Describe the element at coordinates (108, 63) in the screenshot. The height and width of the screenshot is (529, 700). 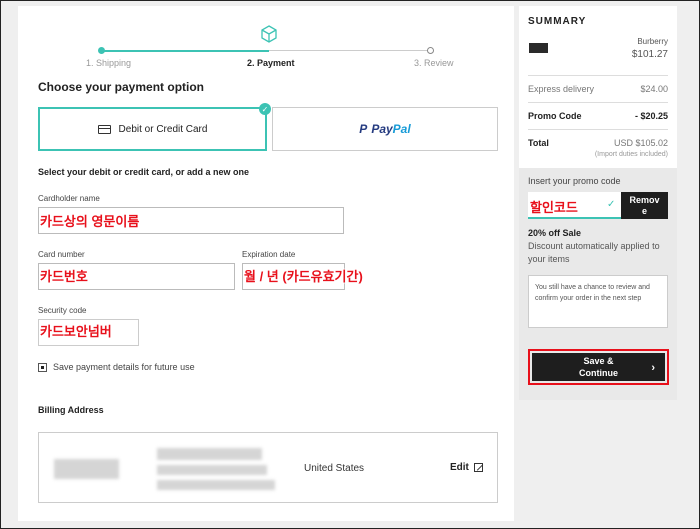
I see `step-shipping: 1. Shipping` at that location.